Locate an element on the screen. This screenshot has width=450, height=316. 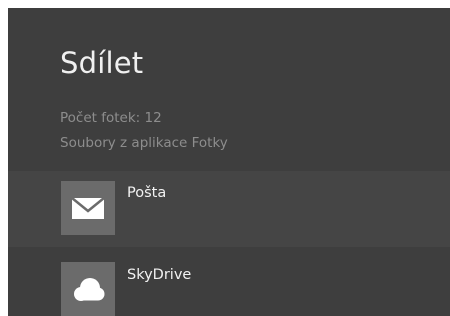
pane-title: Sdílet is located at coordinates (102, 63).